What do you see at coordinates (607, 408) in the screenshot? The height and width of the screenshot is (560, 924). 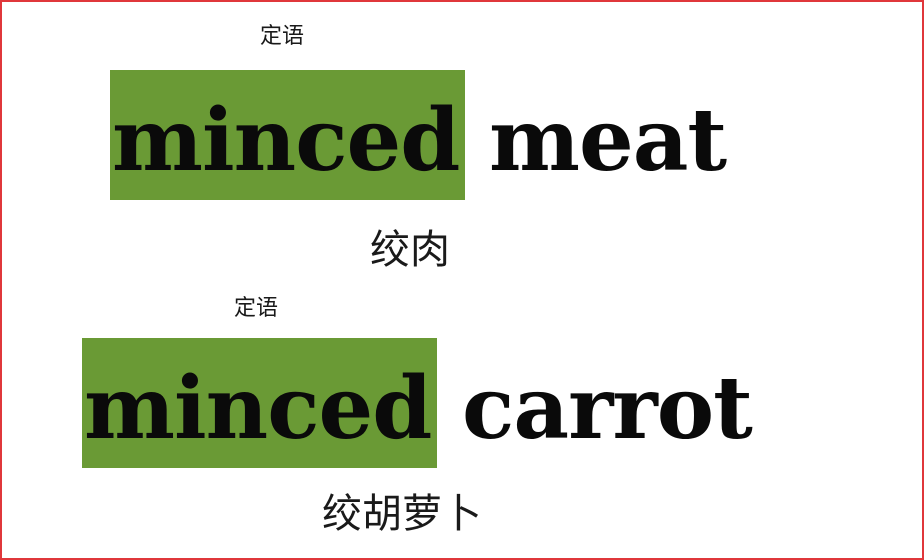 I see `noun-word-2: carrot` at bounding box center [607, 408].